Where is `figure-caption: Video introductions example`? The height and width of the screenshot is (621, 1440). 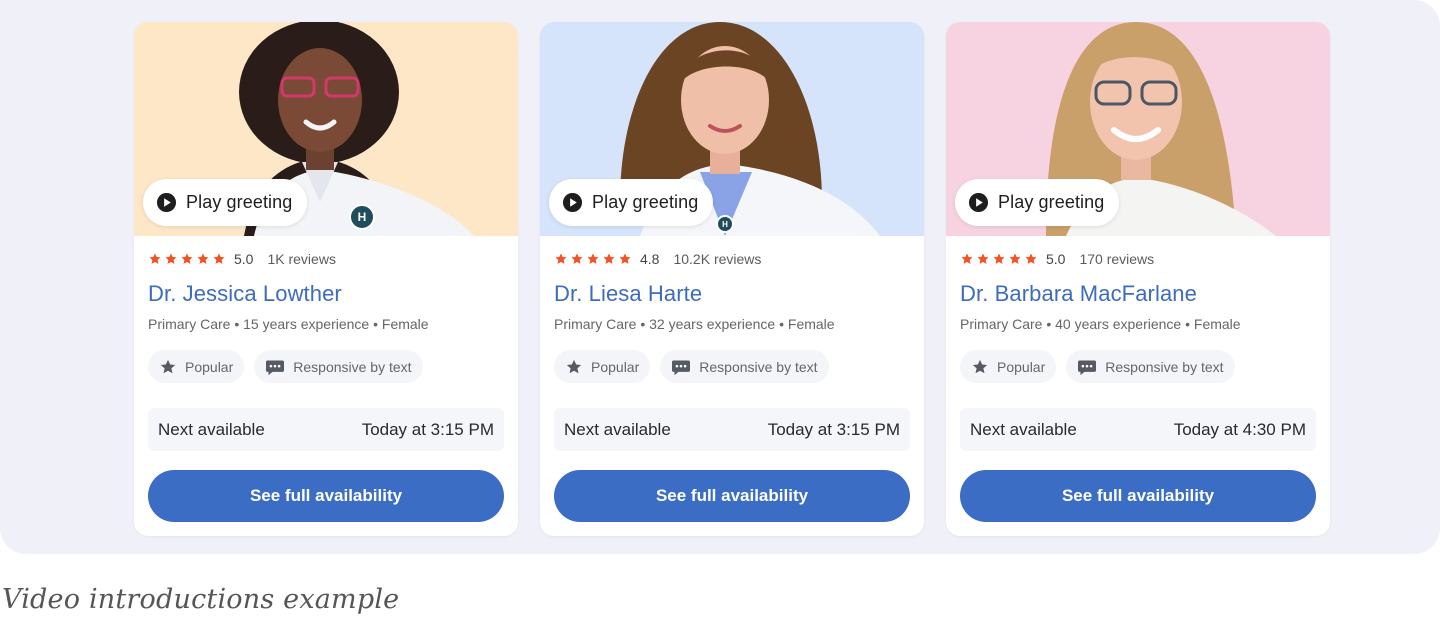 figure-caption: Video introductions example is located at coordinates (201, 599).